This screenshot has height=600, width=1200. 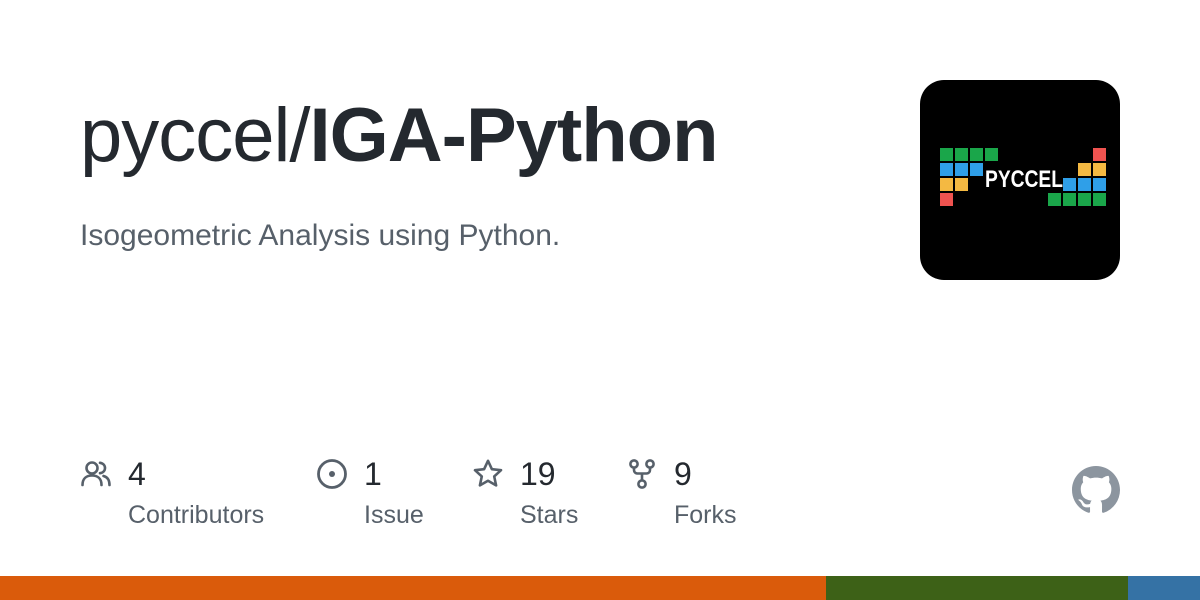 I want to click on repo-stats: 4 Contributors 1 Issue 19 Stars 9 Forks, so click(x=430, y=497).